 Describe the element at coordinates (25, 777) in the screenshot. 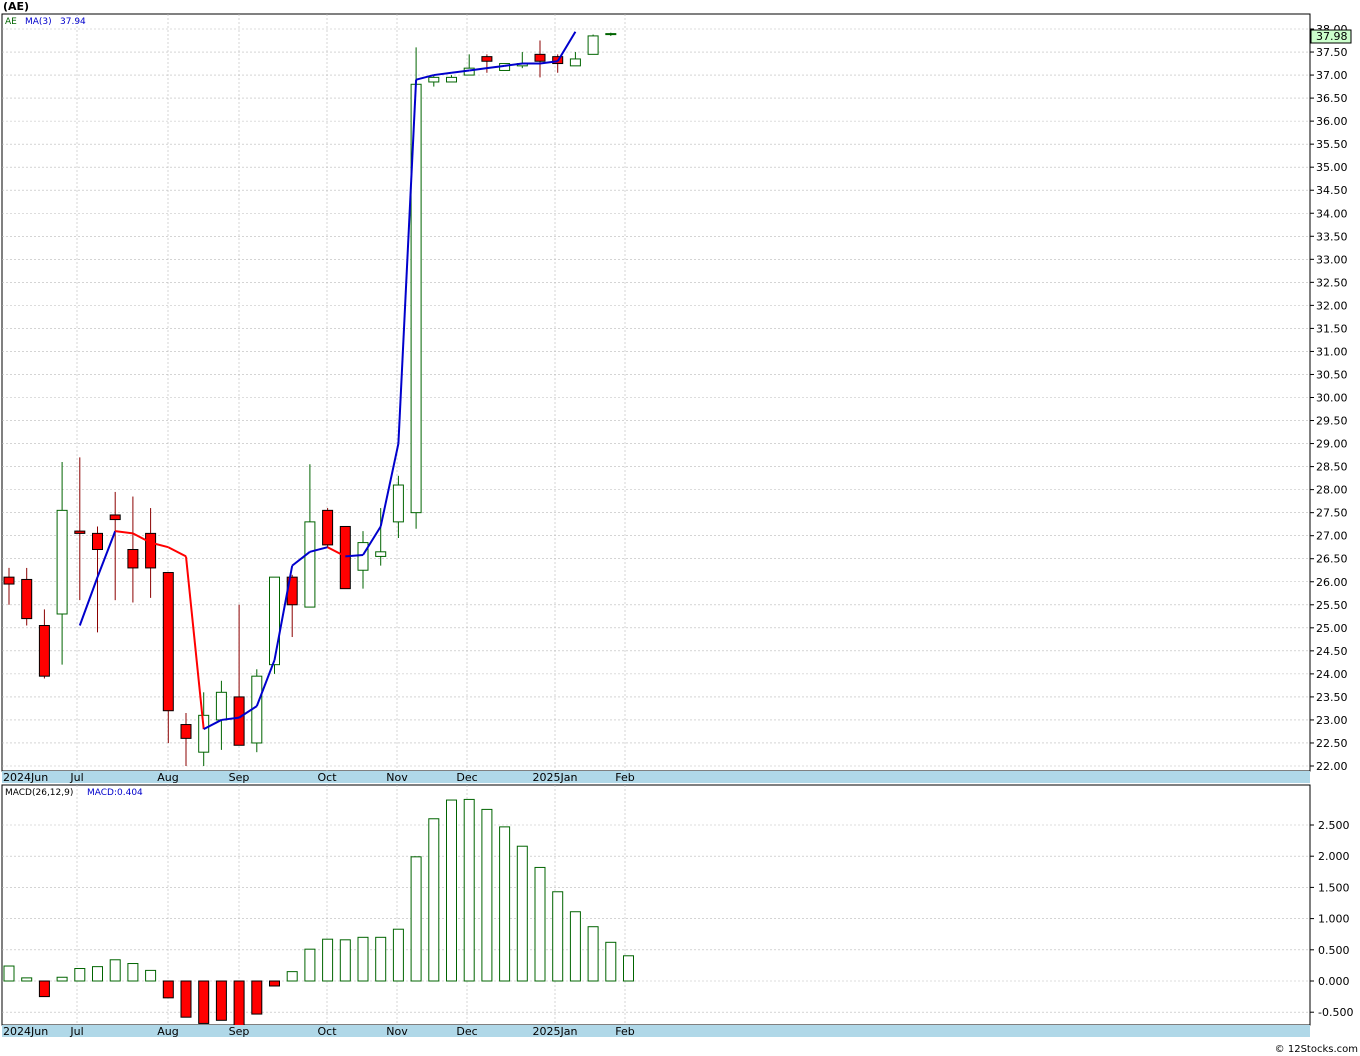

I see `price-x-label: 2024Jun` at that location.